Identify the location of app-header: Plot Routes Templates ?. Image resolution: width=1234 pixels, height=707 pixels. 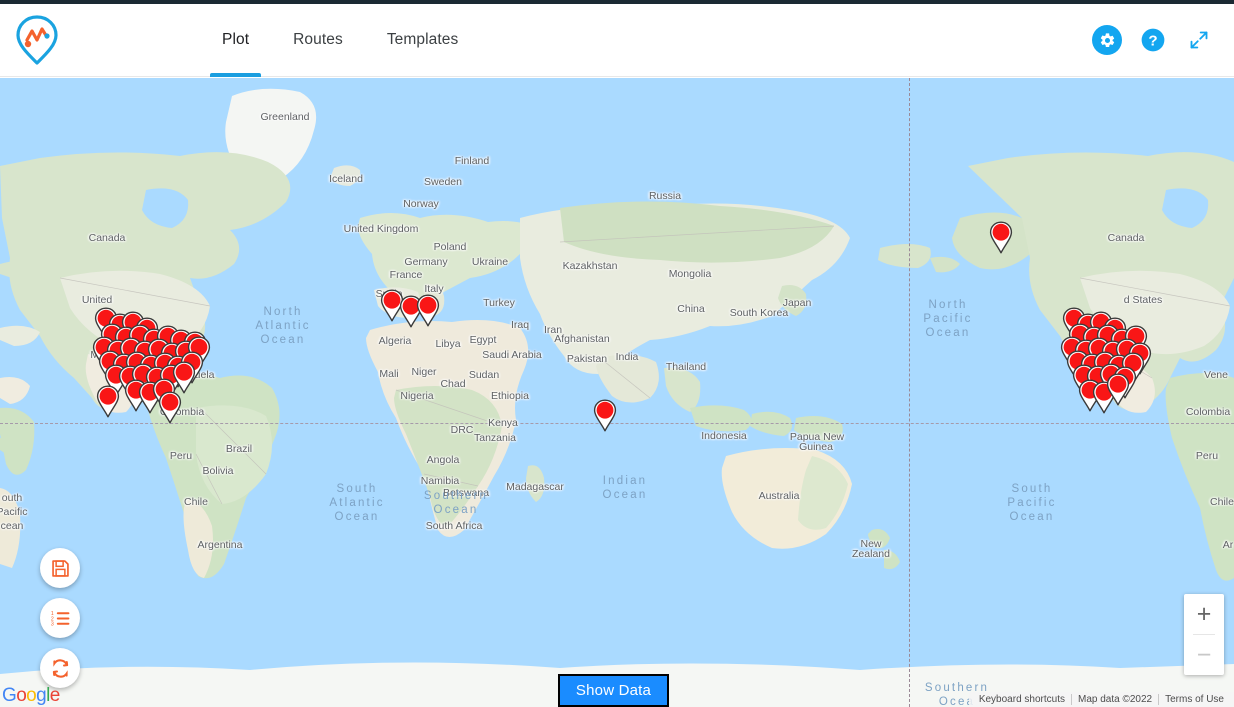
(617, 40).